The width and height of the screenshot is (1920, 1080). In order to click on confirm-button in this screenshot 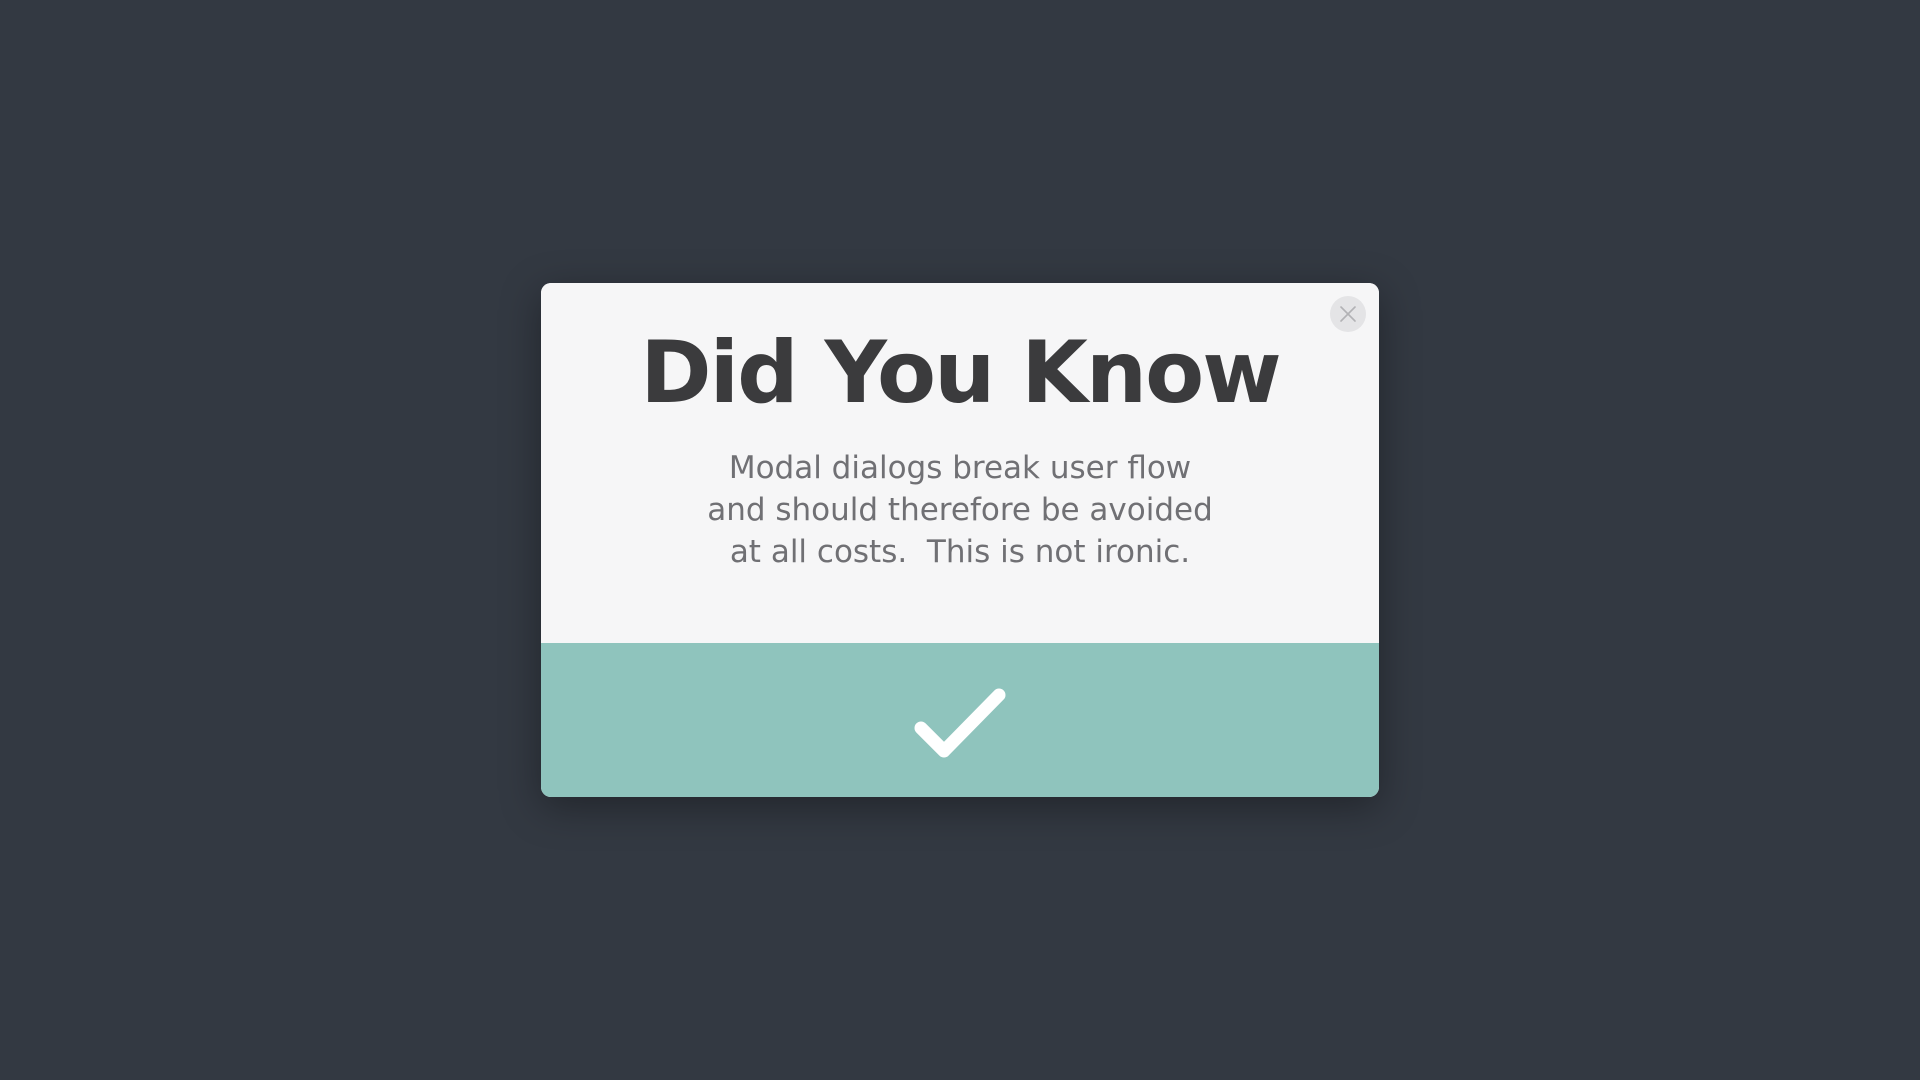, I will do `click(960, 720)`.